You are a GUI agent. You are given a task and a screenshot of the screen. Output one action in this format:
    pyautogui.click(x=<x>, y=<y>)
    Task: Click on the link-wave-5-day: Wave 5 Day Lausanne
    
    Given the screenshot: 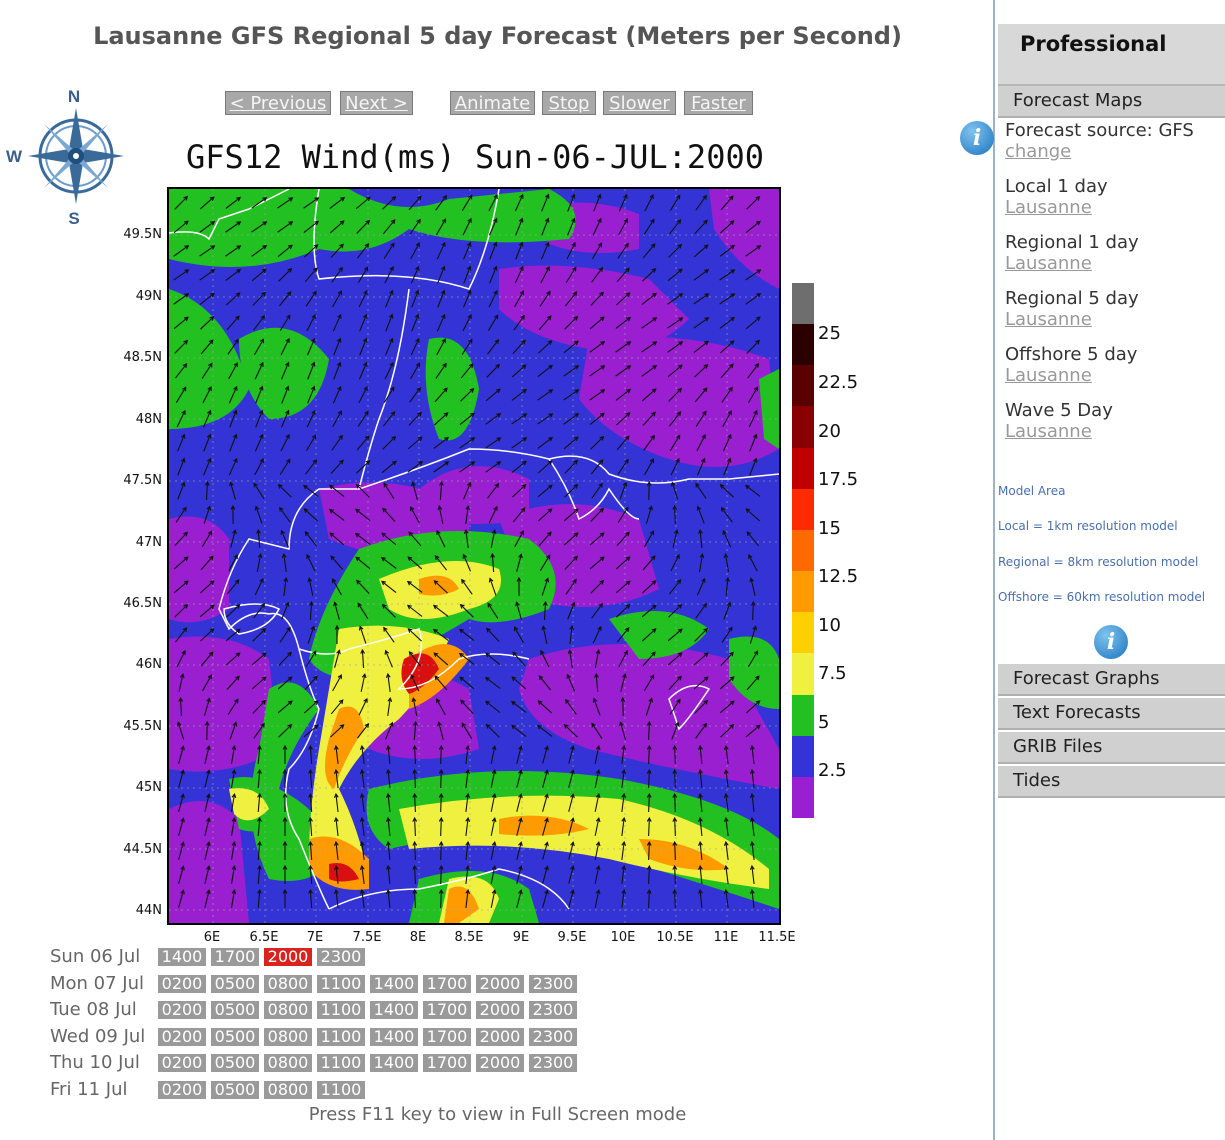 What is the action you would take?
    pyautogui.click(x=1059, y=421)
    